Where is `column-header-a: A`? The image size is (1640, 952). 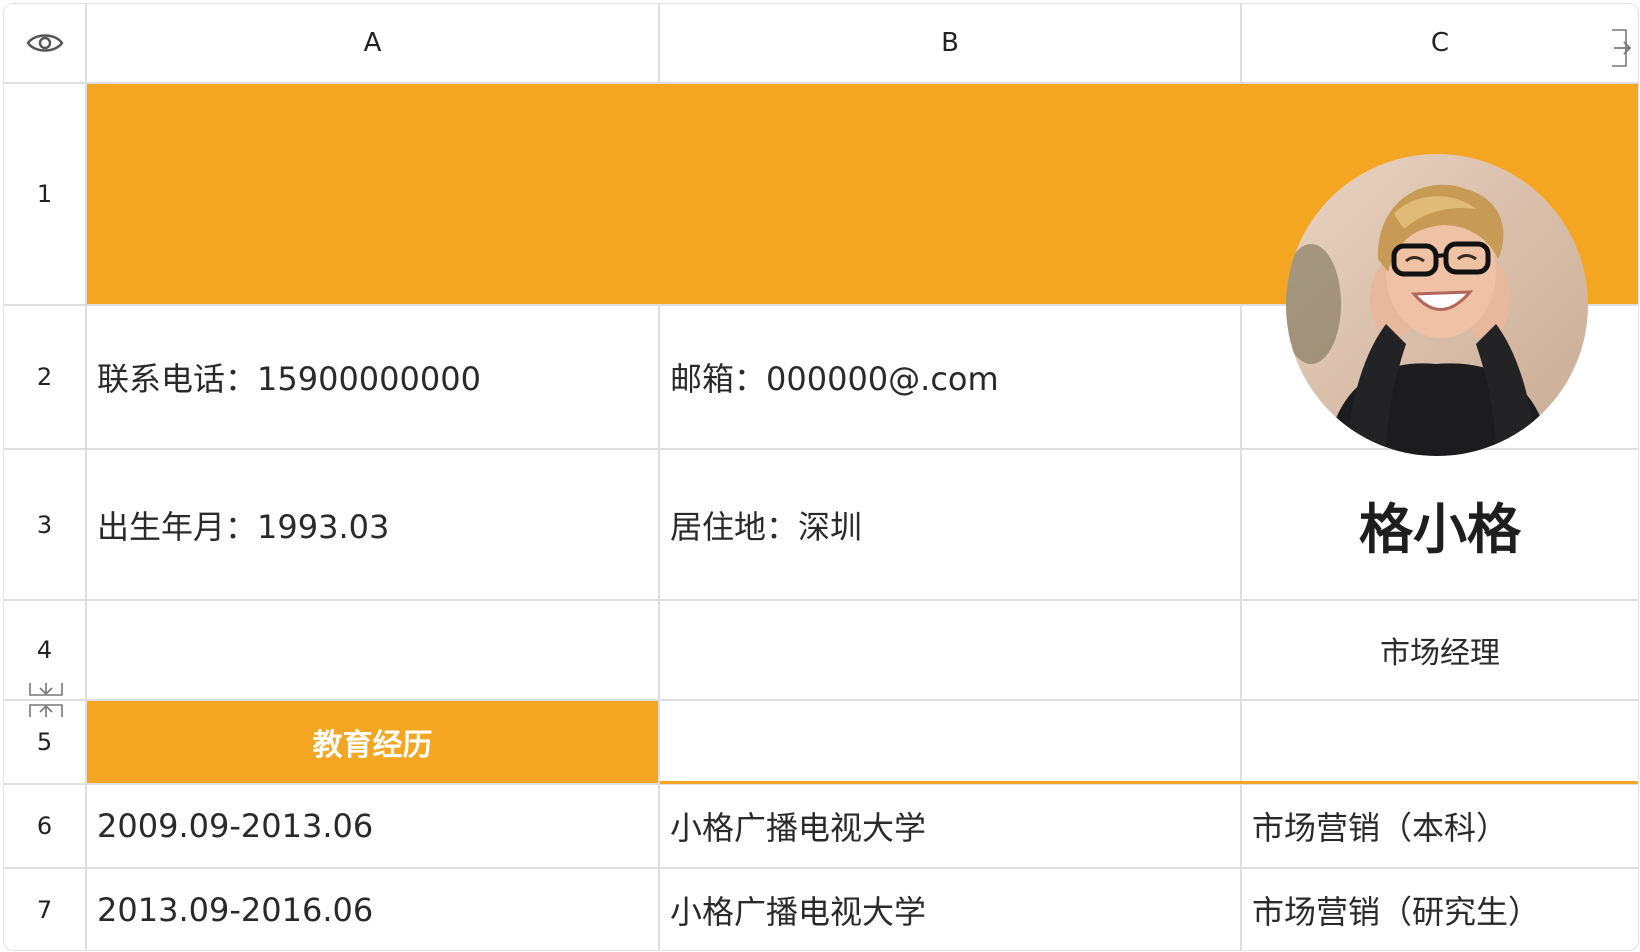 column-header-a: A is located at coordinates (372, 43).